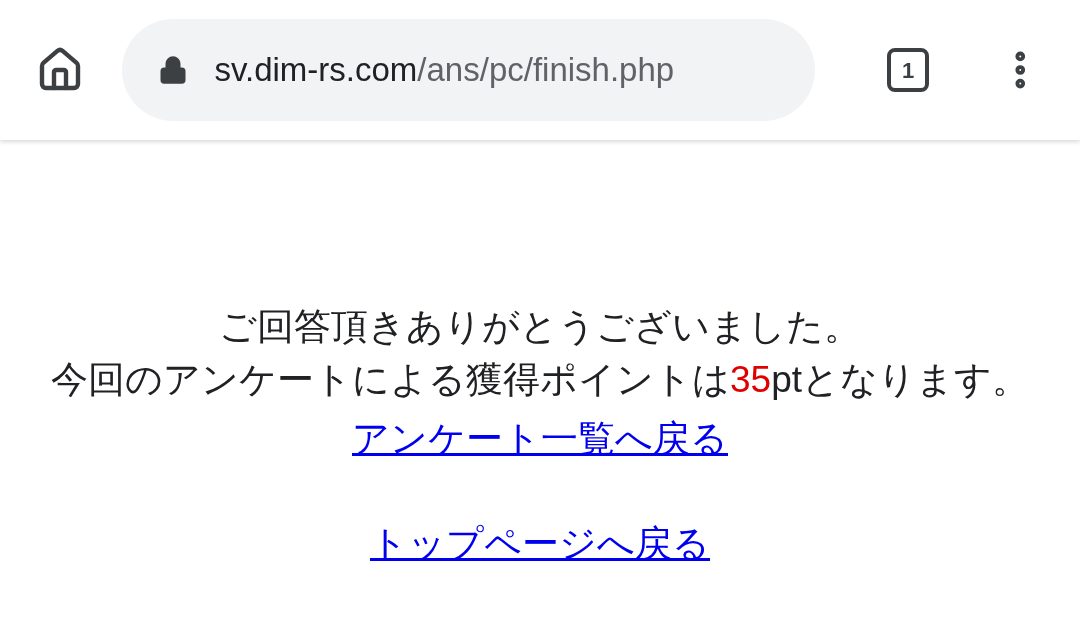  Describe the element at coordinates (540, 543) in the screenshot. I see `back-link: トップページへ戻る` at that location.